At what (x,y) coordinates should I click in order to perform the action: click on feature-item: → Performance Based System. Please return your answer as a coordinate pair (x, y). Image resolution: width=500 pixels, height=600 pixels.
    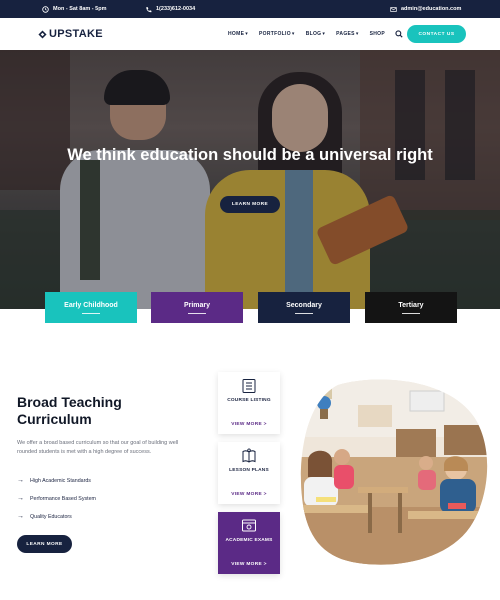
    Looking at the image, I should click on (56, 498).